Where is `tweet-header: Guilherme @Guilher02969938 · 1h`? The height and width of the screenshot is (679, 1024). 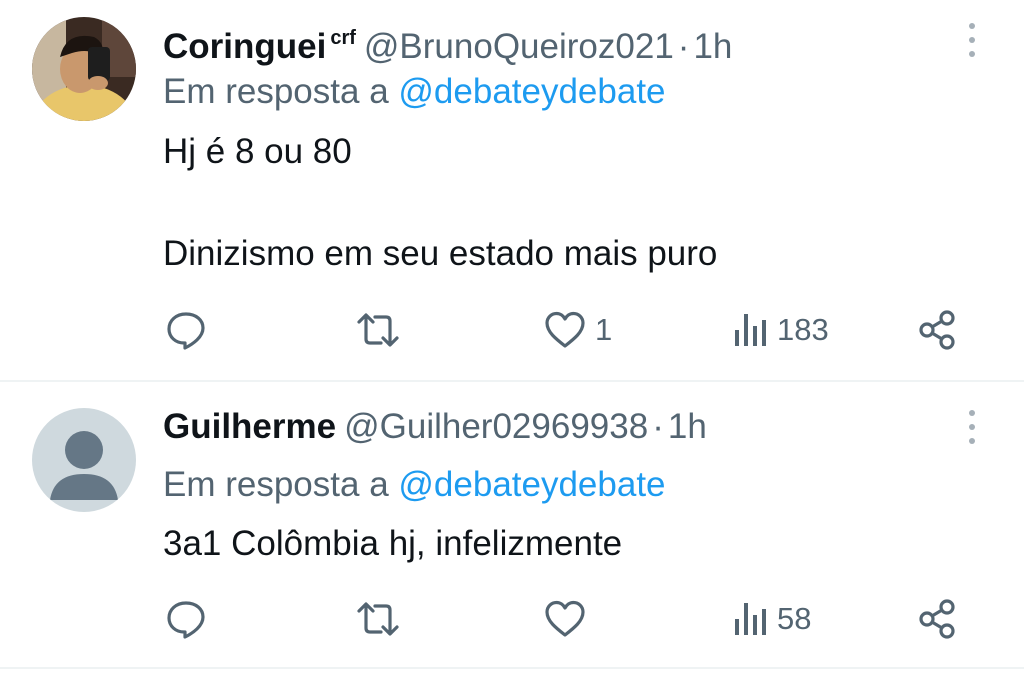
tweet-header: Guilherme @Guilher02969938 · 1h is located at coordinates (435, 427).